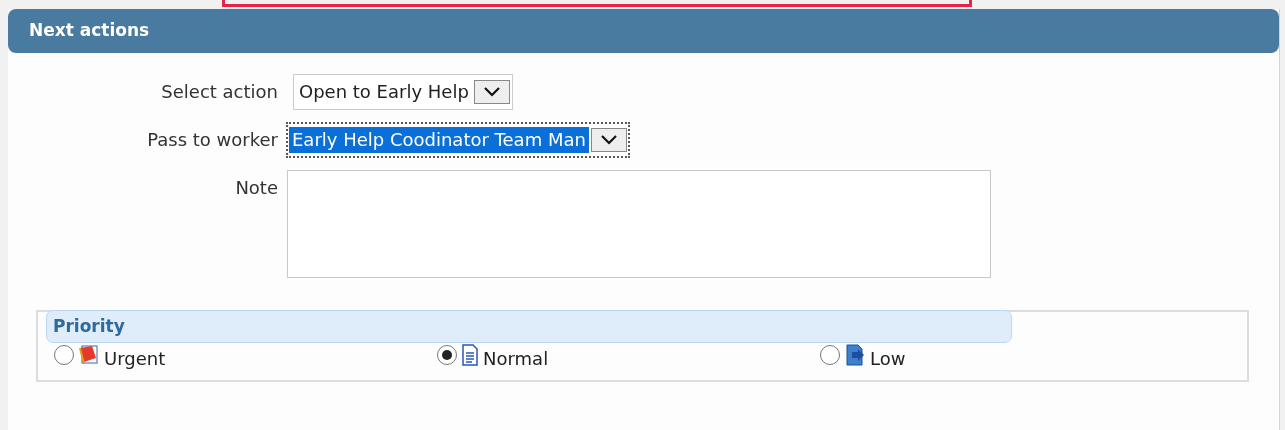  What do you see at coordinates (639, 224) in the screenshot?
I see `note-field` at bounding box center [639, 224].